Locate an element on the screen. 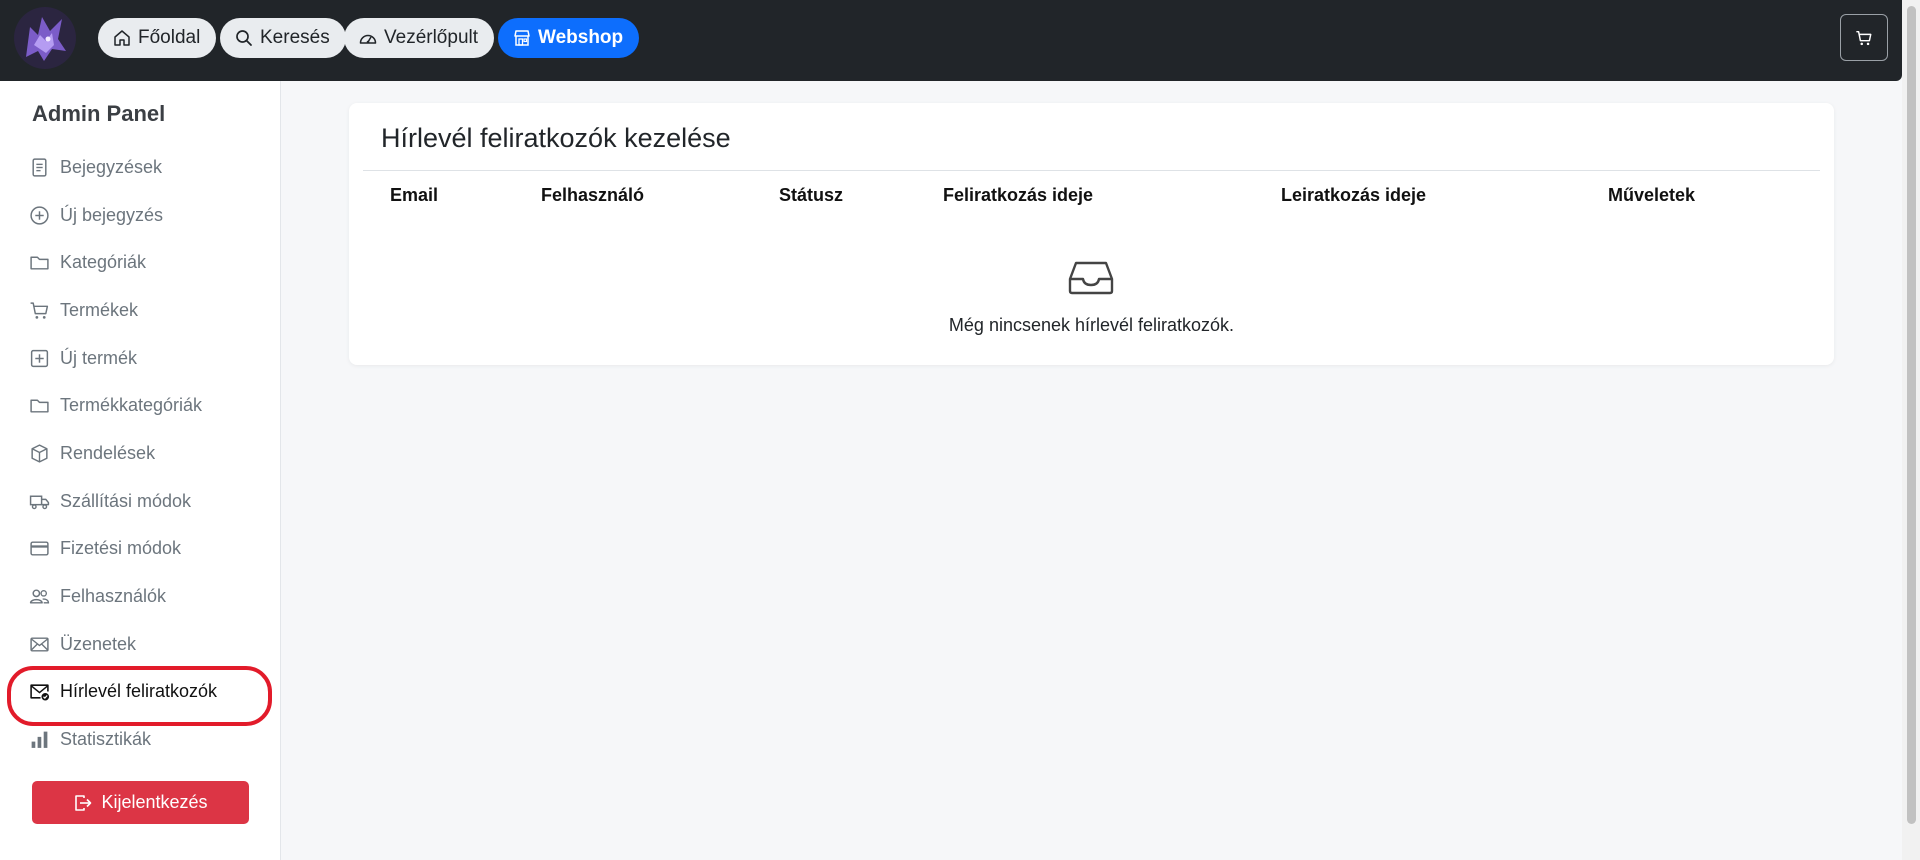 Image resolution: width=1920 pixels, height=860 pixels. plus-square-icon is located at coordinates (39, 358).